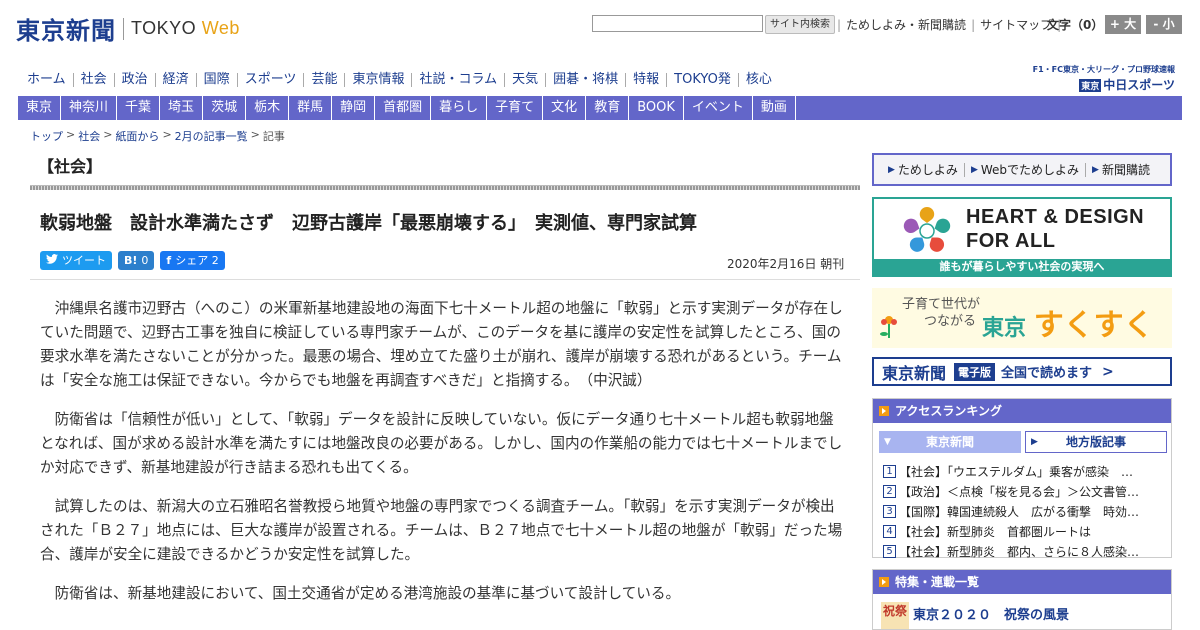  What do you see at coordinates (759, 80) in the screenshot?
I see `nav-item-kakushin: 核心` at bounding box center [759, 80].